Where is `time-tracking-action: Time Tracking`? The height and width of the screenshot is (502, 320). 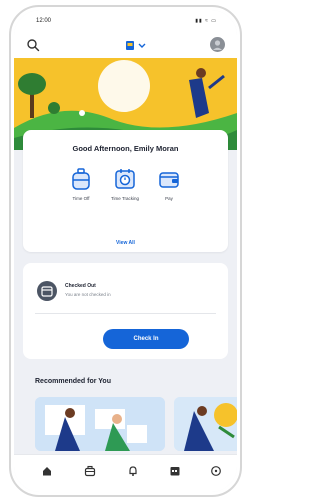 time-tracking-action: Time Tracking is located at coordinates (125, 184).